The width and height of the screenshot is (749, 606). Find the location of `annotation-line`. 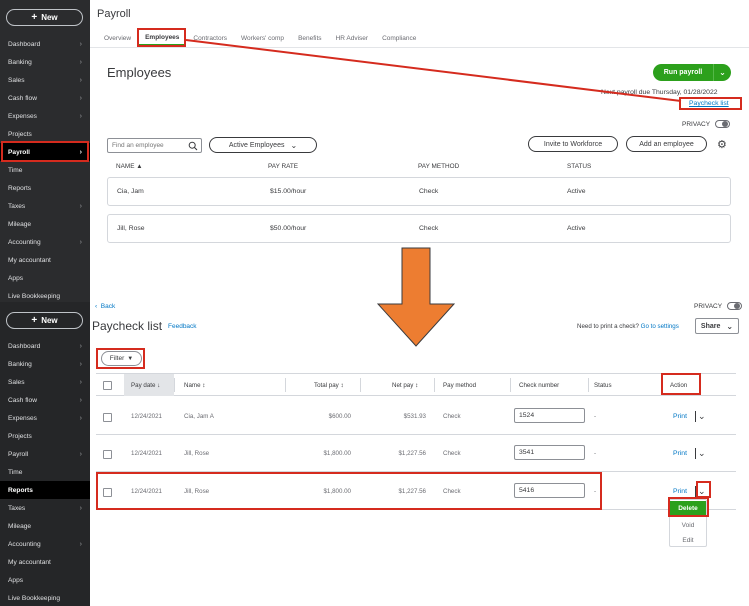

annotation-line is located at coordinates (433, 70).